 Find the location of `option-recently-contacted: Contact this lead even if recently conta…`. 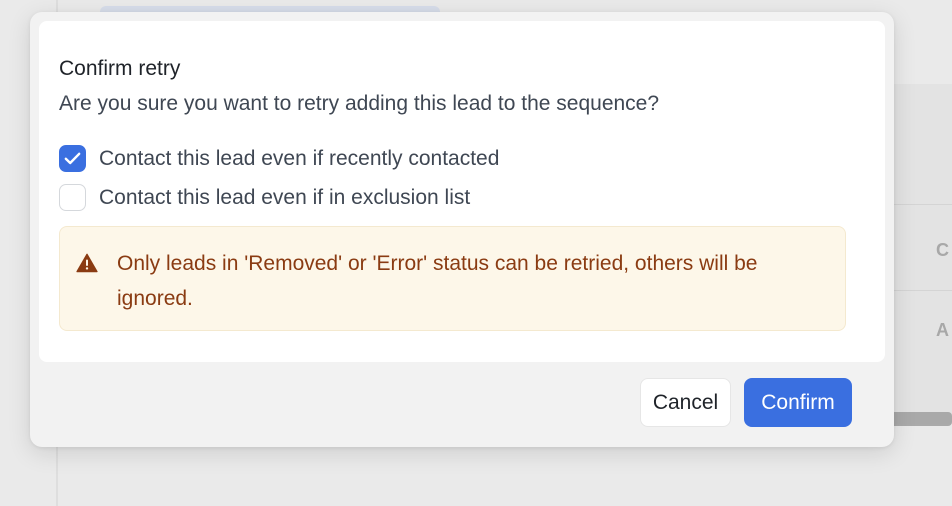

option-recently-contacted: Contact this lead even if recently conta… is located at coordinates (279, 158).